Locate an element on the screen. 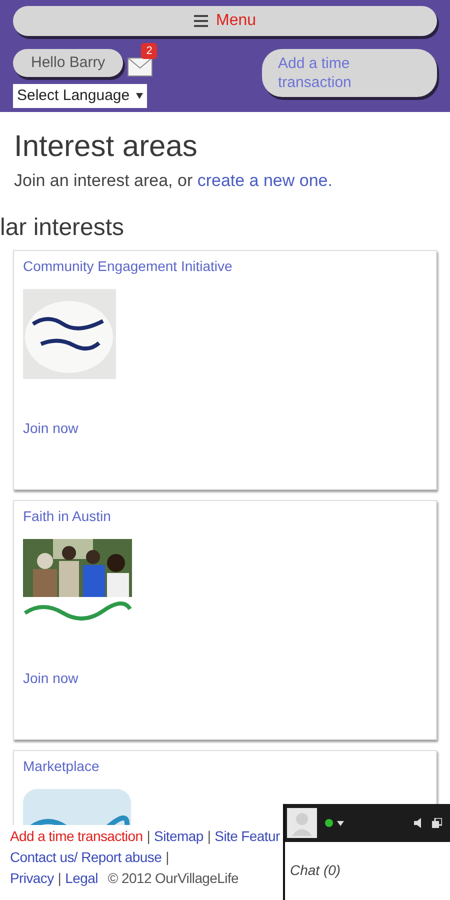  popout-icon is located at coordinates (437, 823).